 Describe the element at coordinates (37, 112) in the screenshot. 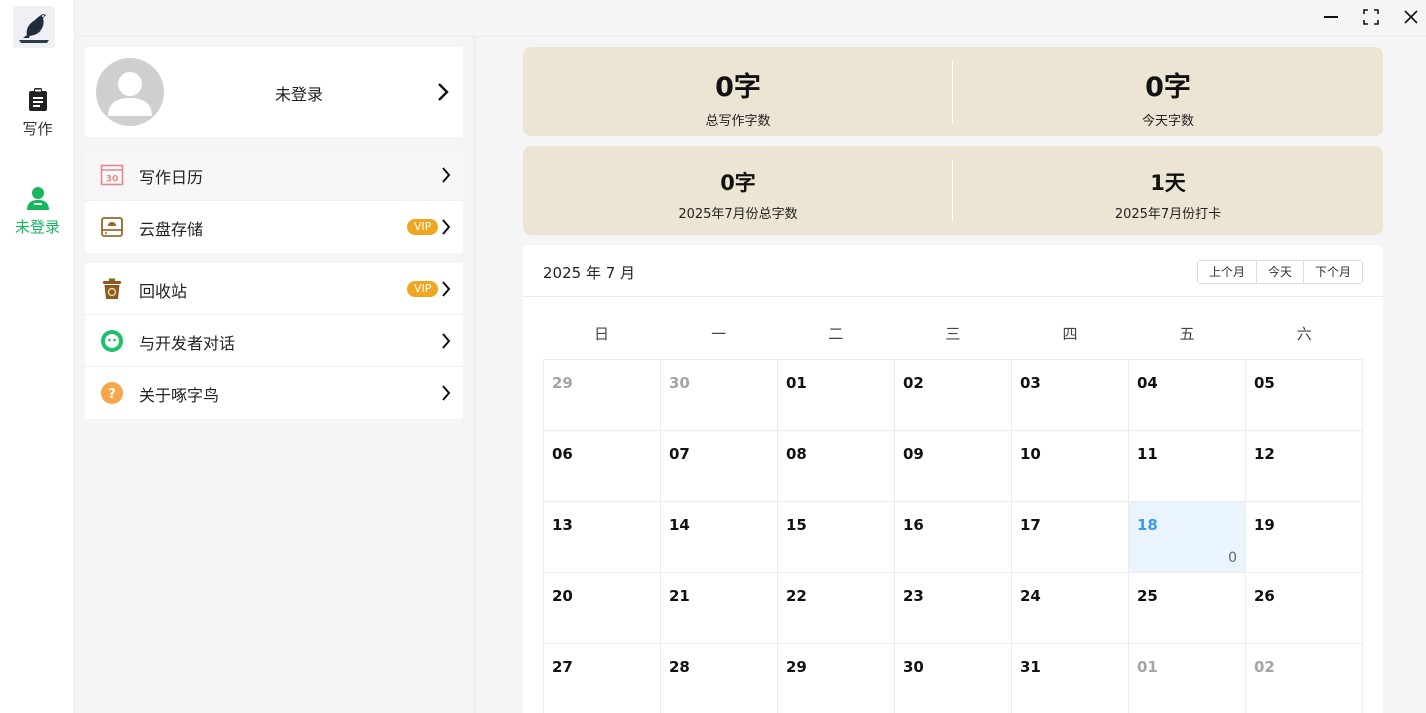

I see `rail-item-write: 写作` at that location.